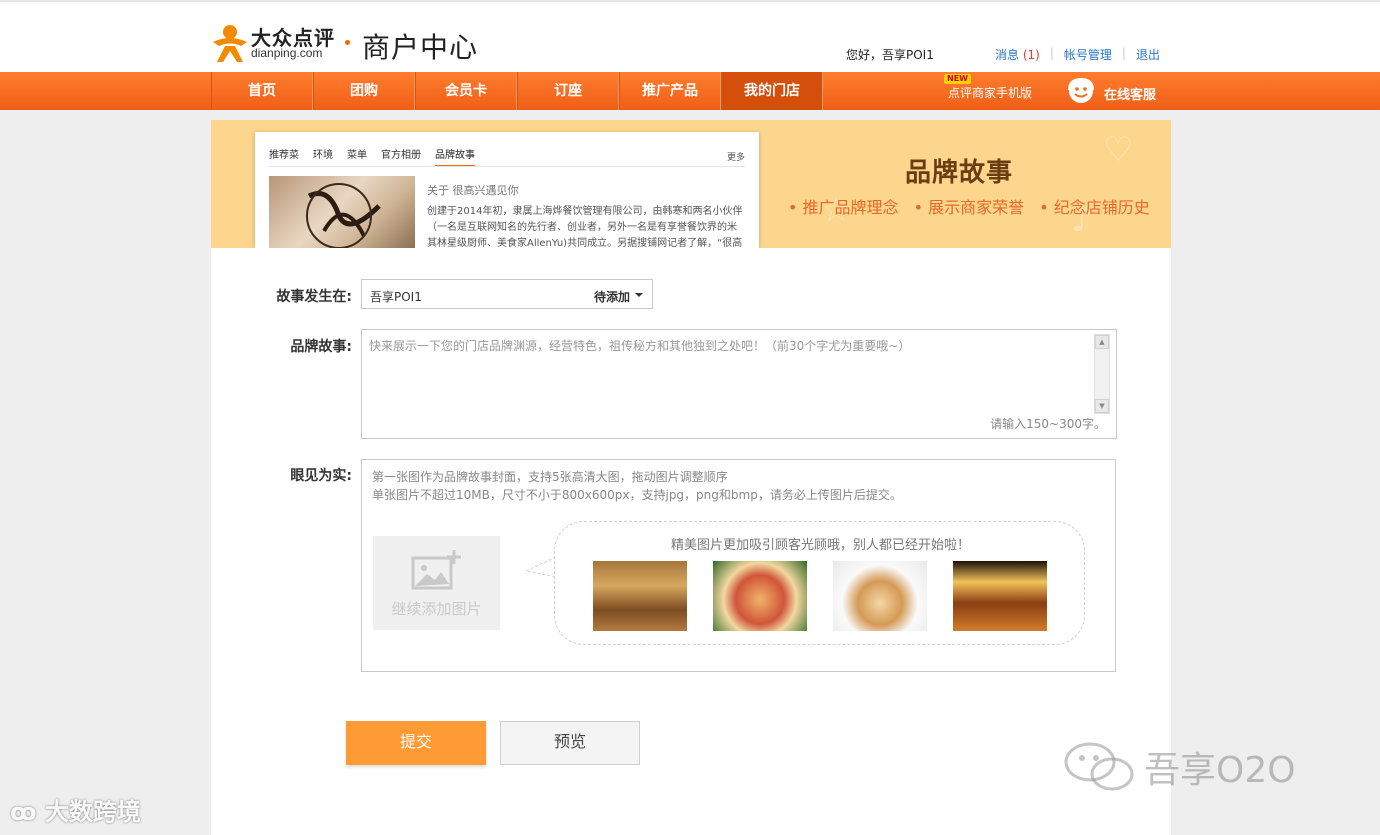 Image resolution: width=1380 pixels, height=835 pixels. Describe the element at coordinates (640, 596) in the screenshot. I see `sample-photo-interior` at that location.